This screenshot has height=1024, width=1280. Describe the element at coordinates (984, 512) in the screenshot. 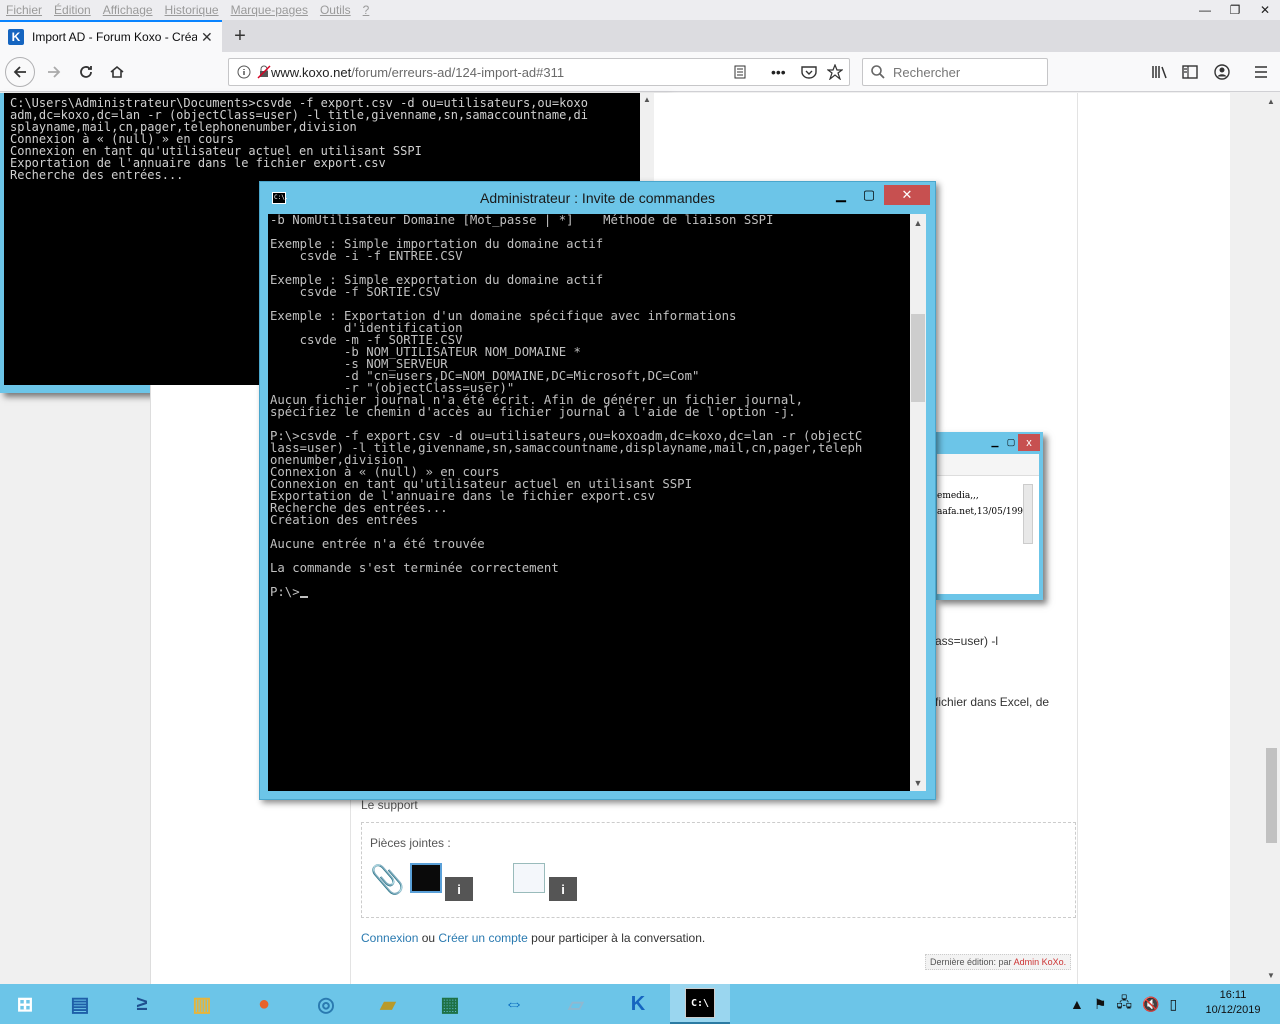

I see `notepad-line: aafa.net,13/05/1992,` at that location.